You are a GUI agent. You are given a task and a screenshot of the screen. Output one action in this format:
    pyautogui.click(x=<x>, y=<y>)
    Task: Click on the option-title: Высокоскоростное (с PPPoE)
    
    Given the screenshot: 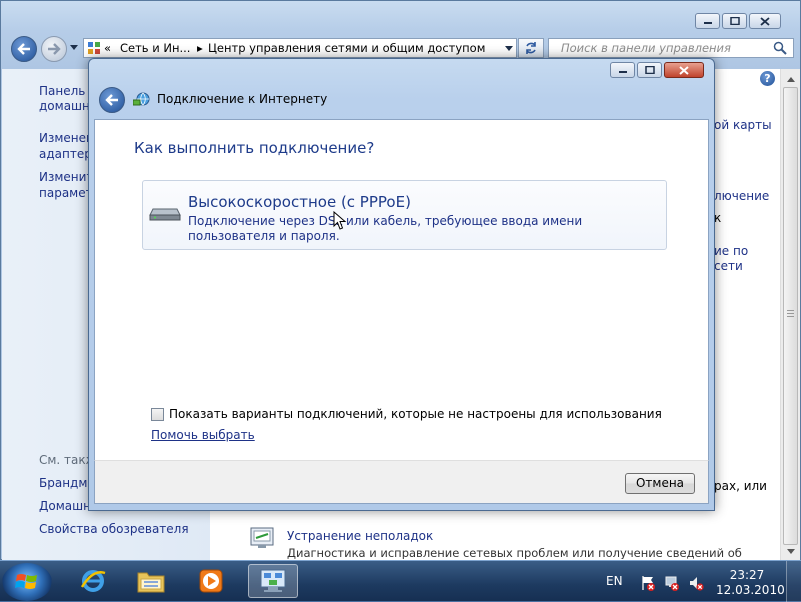 What is the action you would take?
    pyautogui.click(x=299, y=202)
    